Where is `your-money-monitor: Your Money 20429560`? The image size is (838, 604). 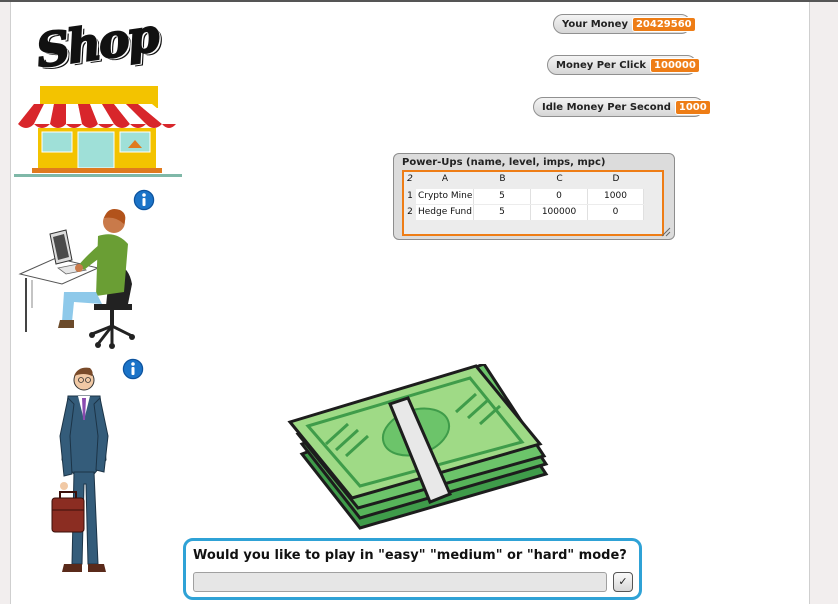
your-money-monitor: Your Money 20429560 is located at coordinates (624, 24).